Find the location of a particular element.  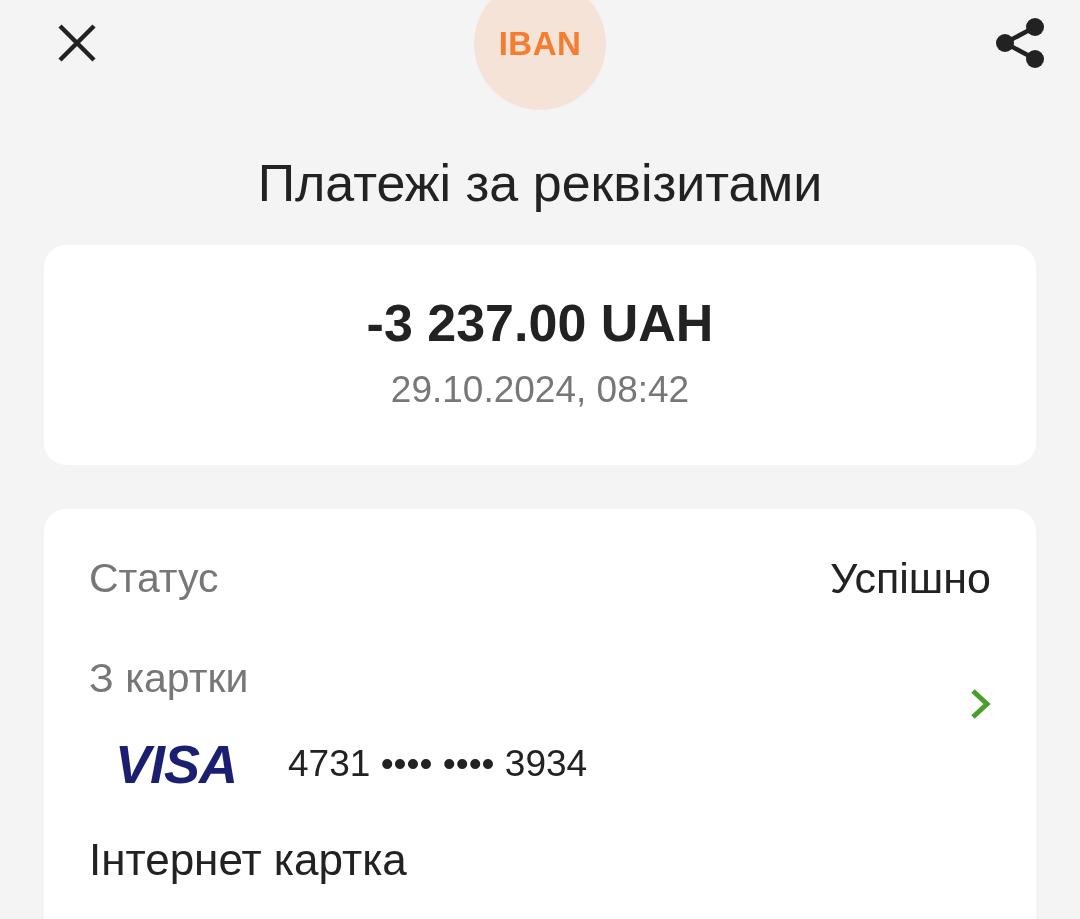

status-label: Статус is located at coordinates (154, 578).